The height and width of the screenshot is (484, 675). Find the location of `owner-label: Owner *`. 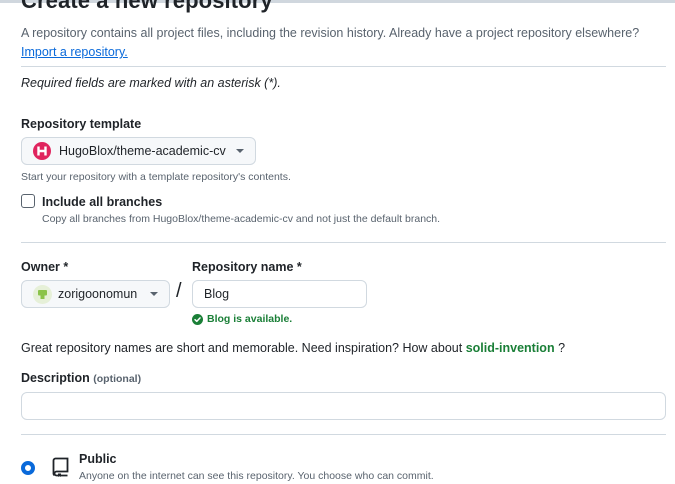

owner-label: Owner * is located at coordinates (45, 267).